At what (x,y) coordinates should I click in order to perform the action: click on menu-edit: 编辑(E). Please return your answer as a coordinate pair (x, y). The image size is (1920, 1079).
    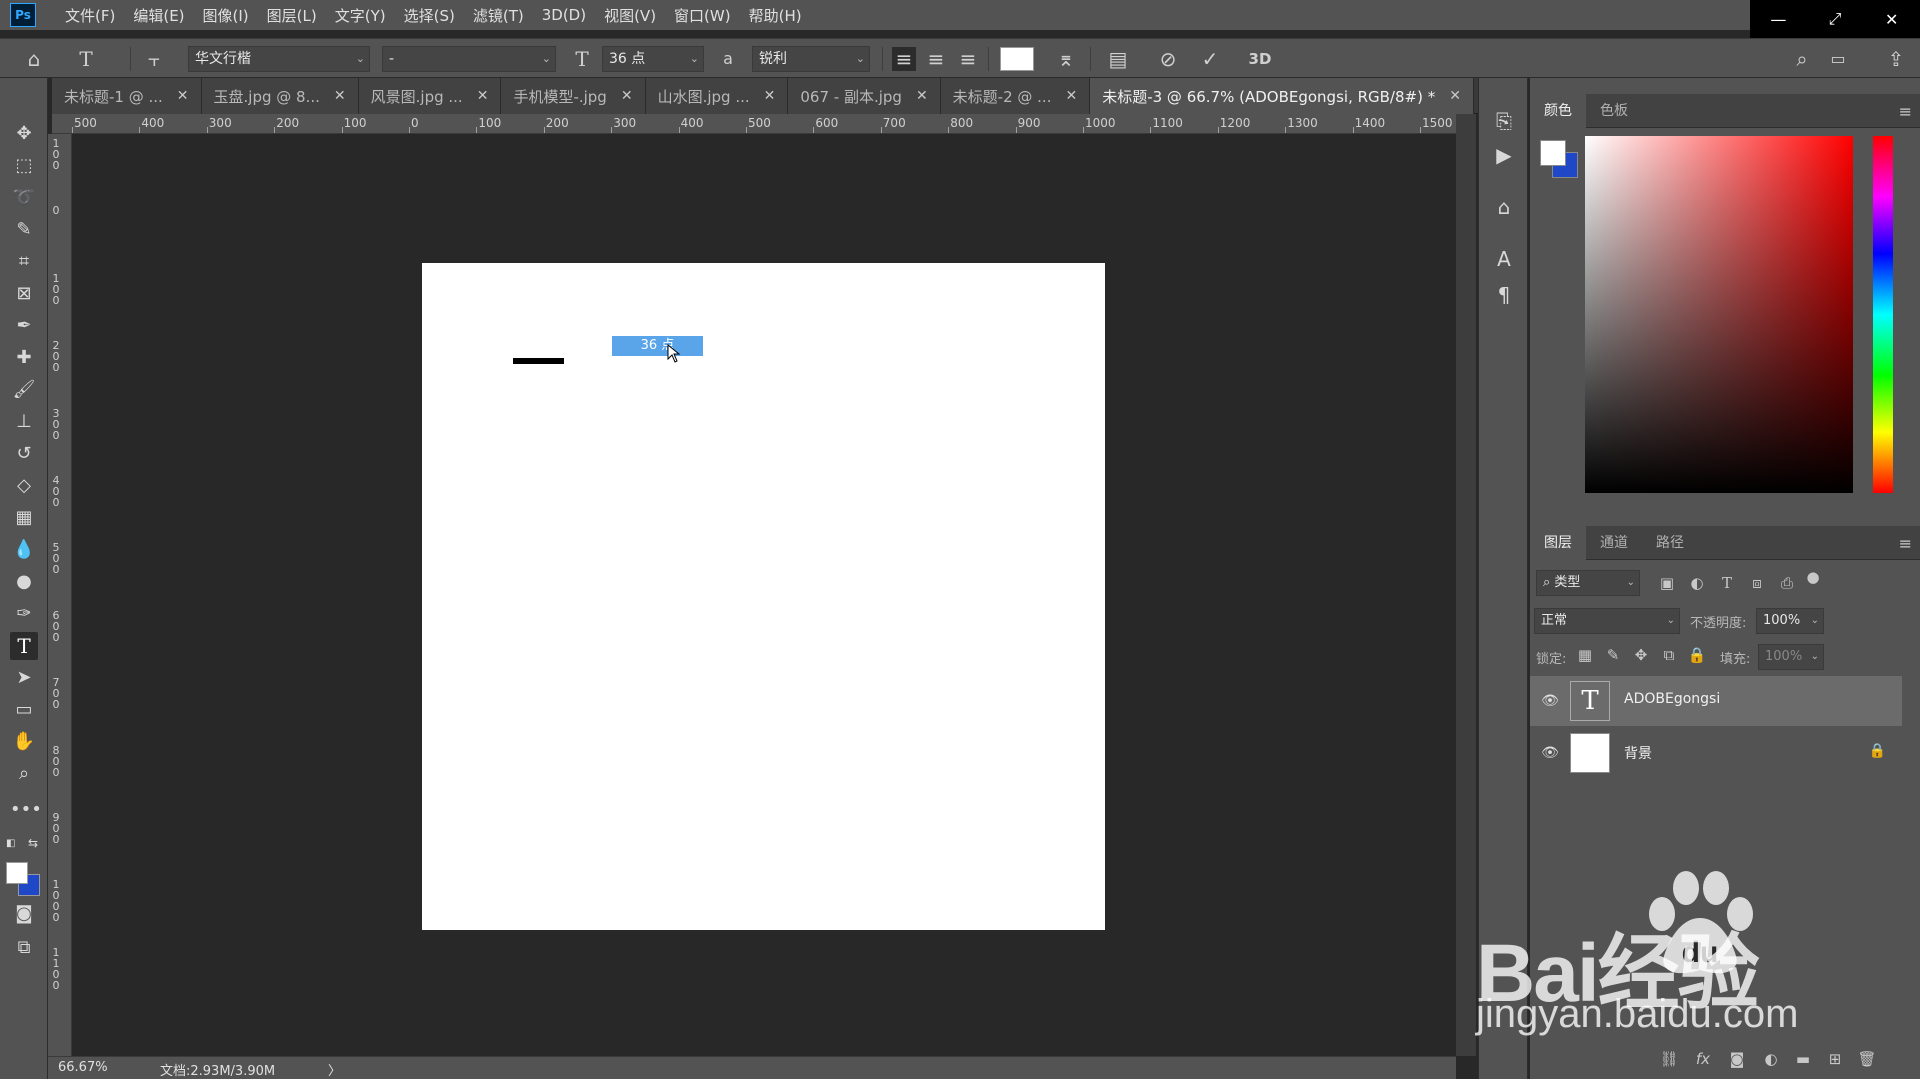
    Looking at the image, I should click on (158, 15).